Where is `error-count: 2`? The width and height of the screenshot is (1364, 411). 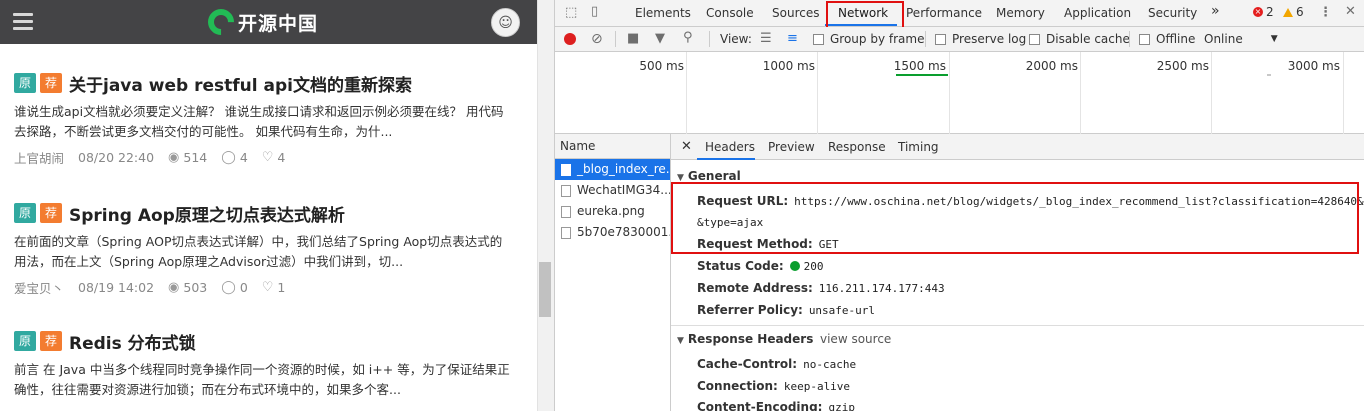
error-count: 2 is located at coordinates (1270, 12).